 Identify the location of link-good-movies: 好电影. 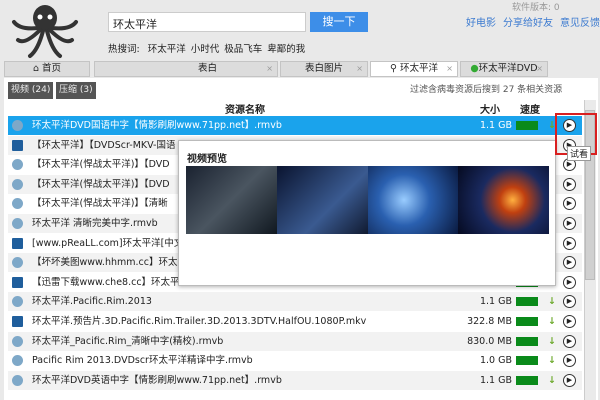
(481, 23).